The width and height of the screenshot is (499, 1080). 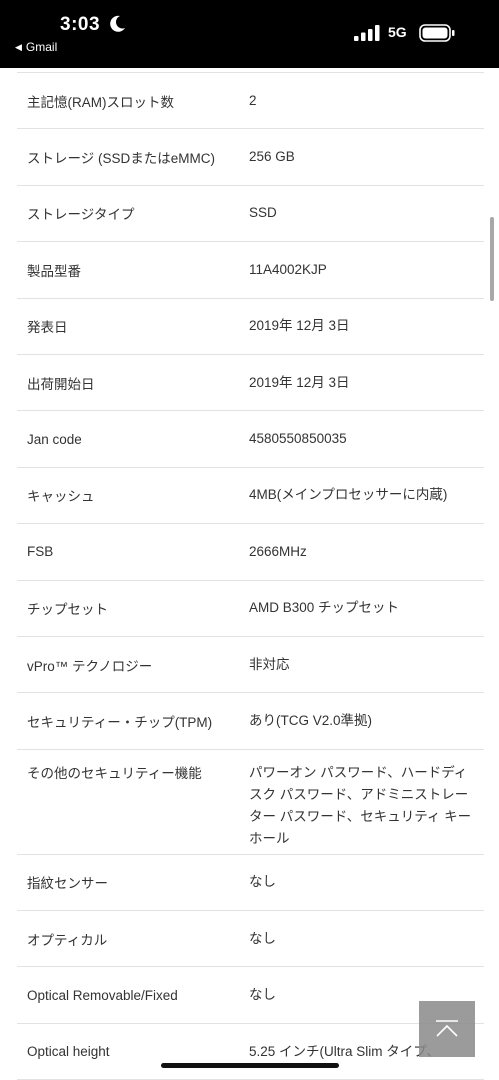 I want to click on table-row: Optical Removable/Fixed なし, so click(x=250, y=995).